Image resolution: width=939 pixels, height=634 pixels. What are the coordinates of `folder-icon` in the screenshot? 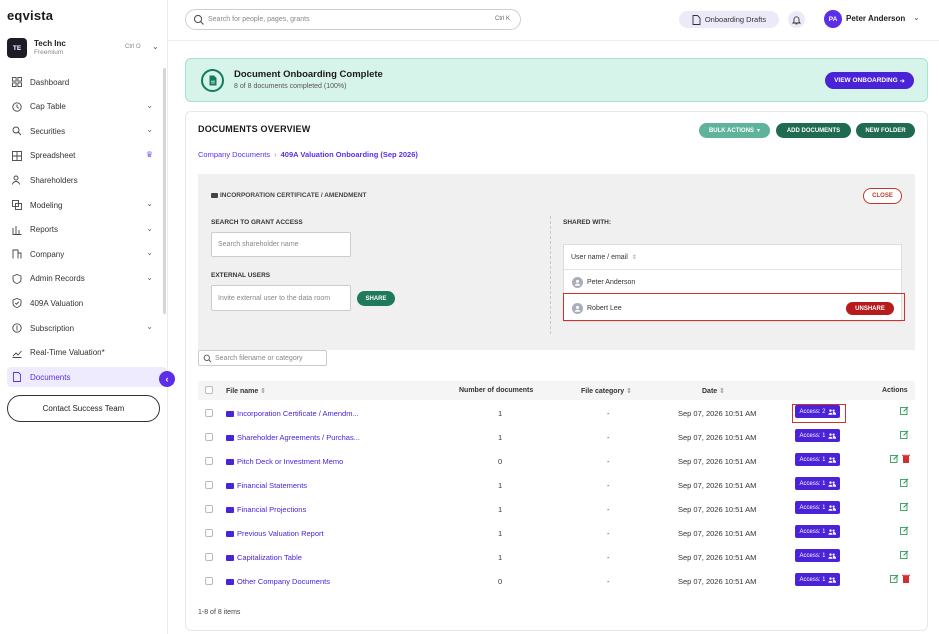 It's located at (230, 461).